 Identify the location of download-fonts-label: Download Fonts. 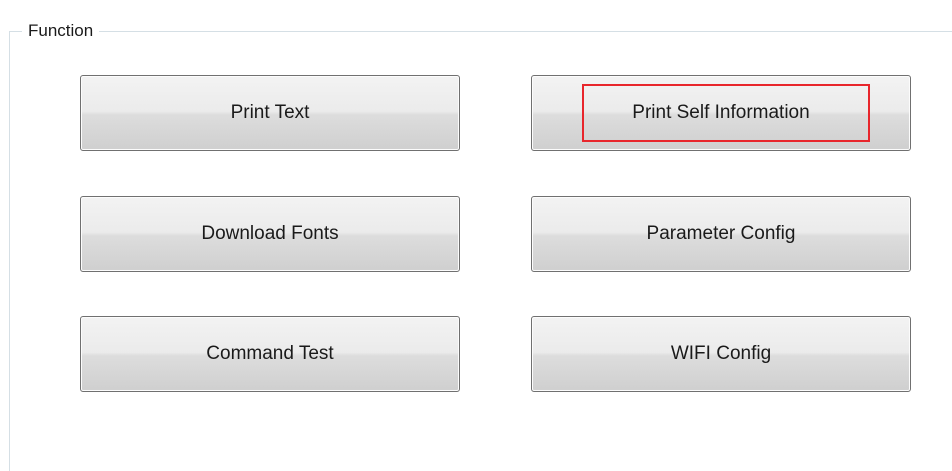
(270, 233).